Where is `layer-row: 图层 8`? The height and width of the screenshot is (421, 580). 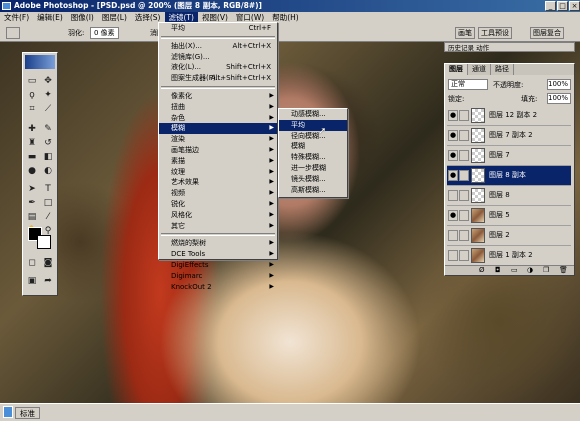
layer-row: 图层 8 is located at coordinates (509, 196).